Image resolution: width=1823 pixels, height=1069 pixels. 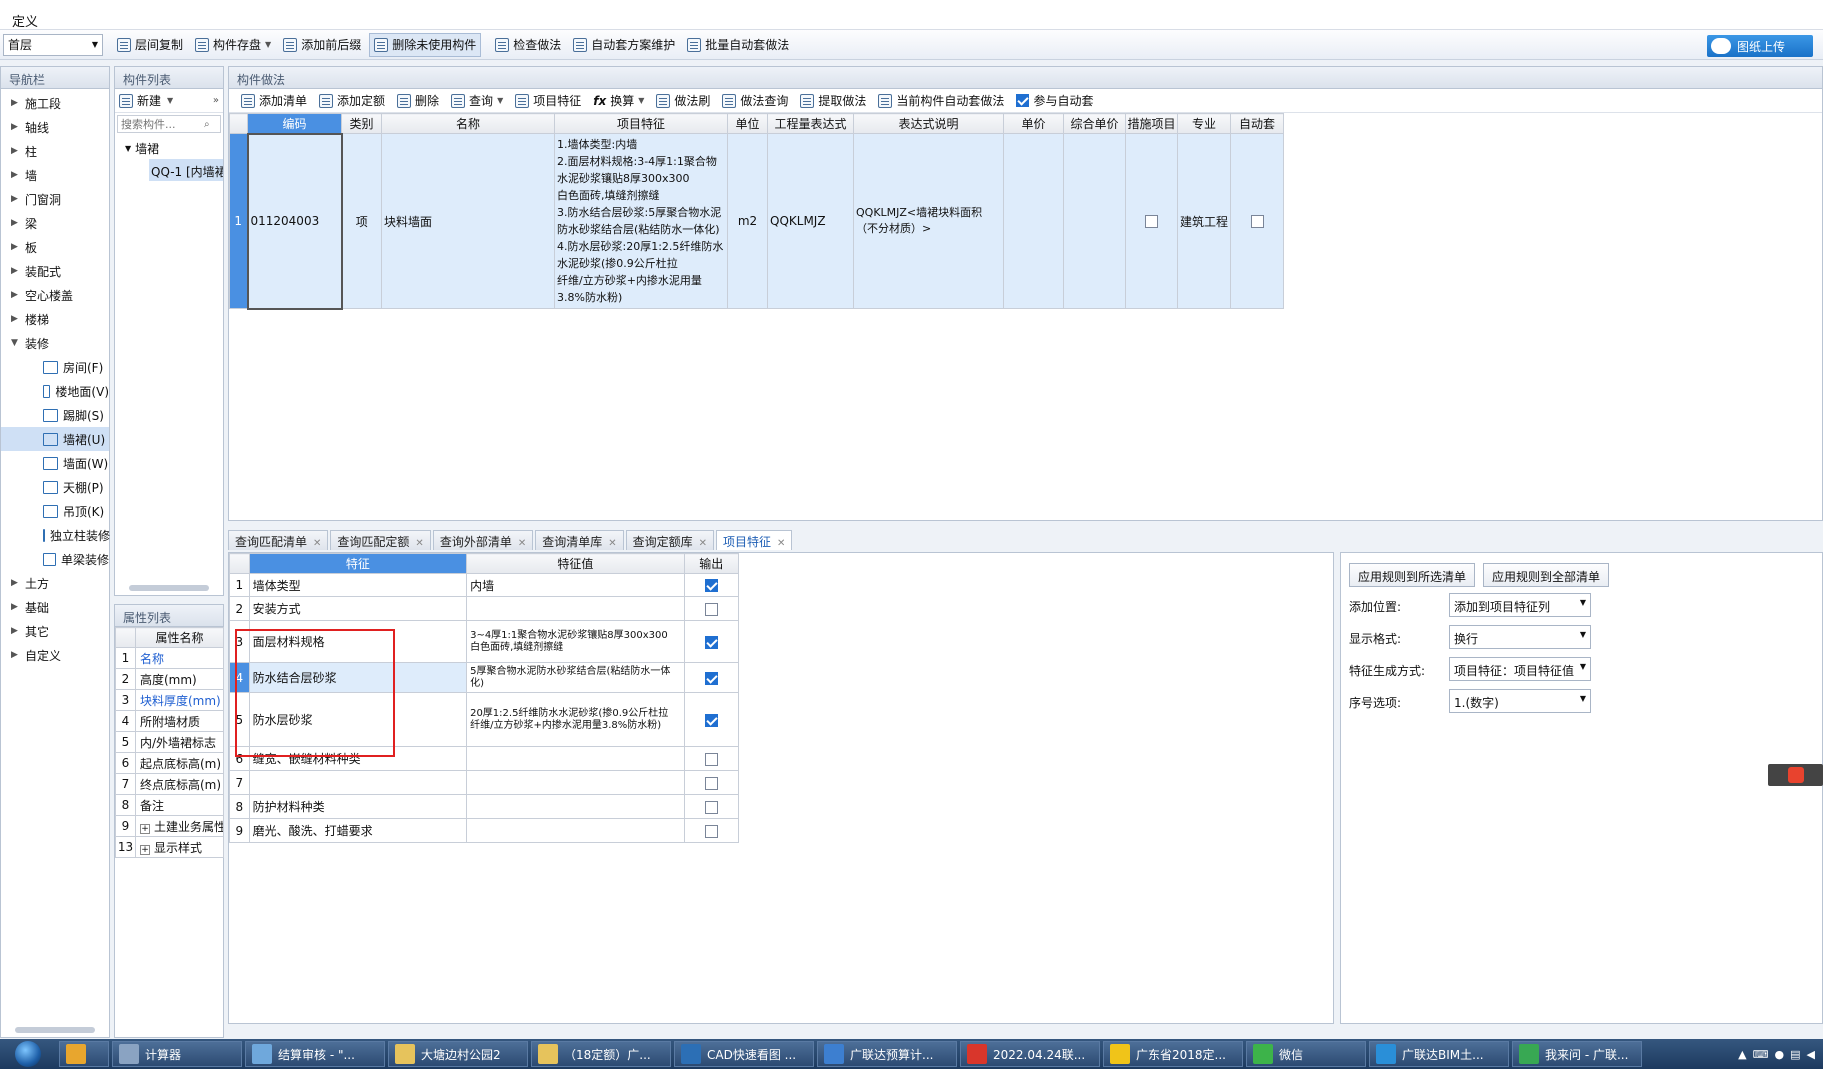 I want to click on name-cell: 块料墙面, so click(x=468, y=221).